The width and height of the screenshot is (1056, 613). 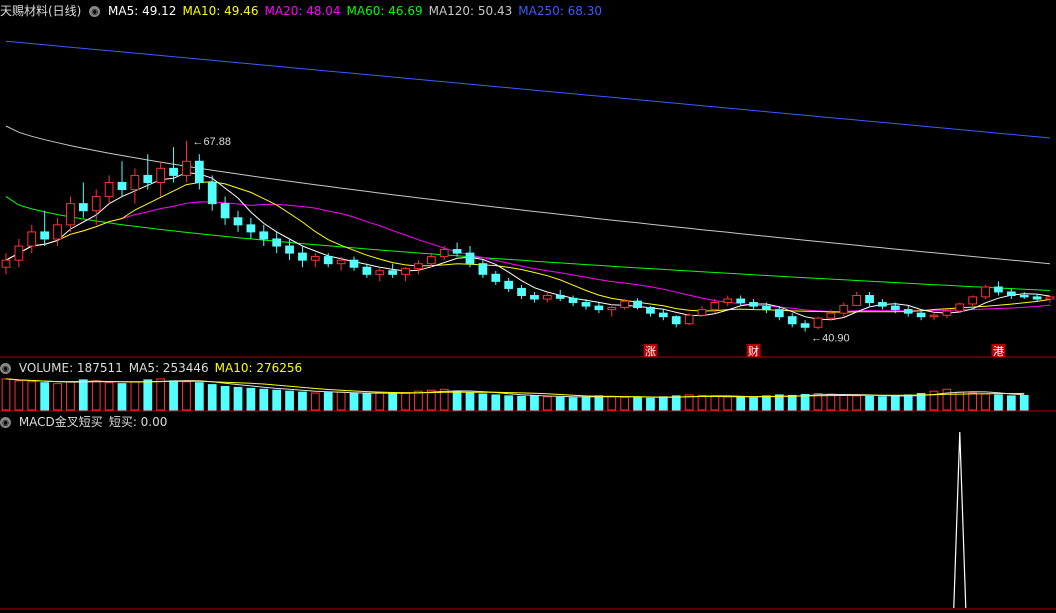 What do you see at coordinates (753, 351) in the screenshot?
I see `event-marker-1: 财` at bounding box center [753, 351].